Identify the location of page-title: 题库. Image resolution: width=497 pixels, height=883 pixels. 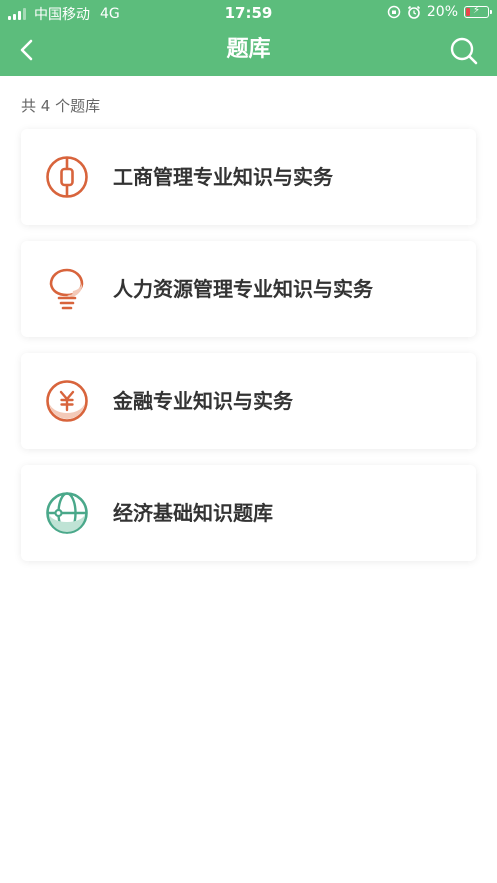
(248, 49).